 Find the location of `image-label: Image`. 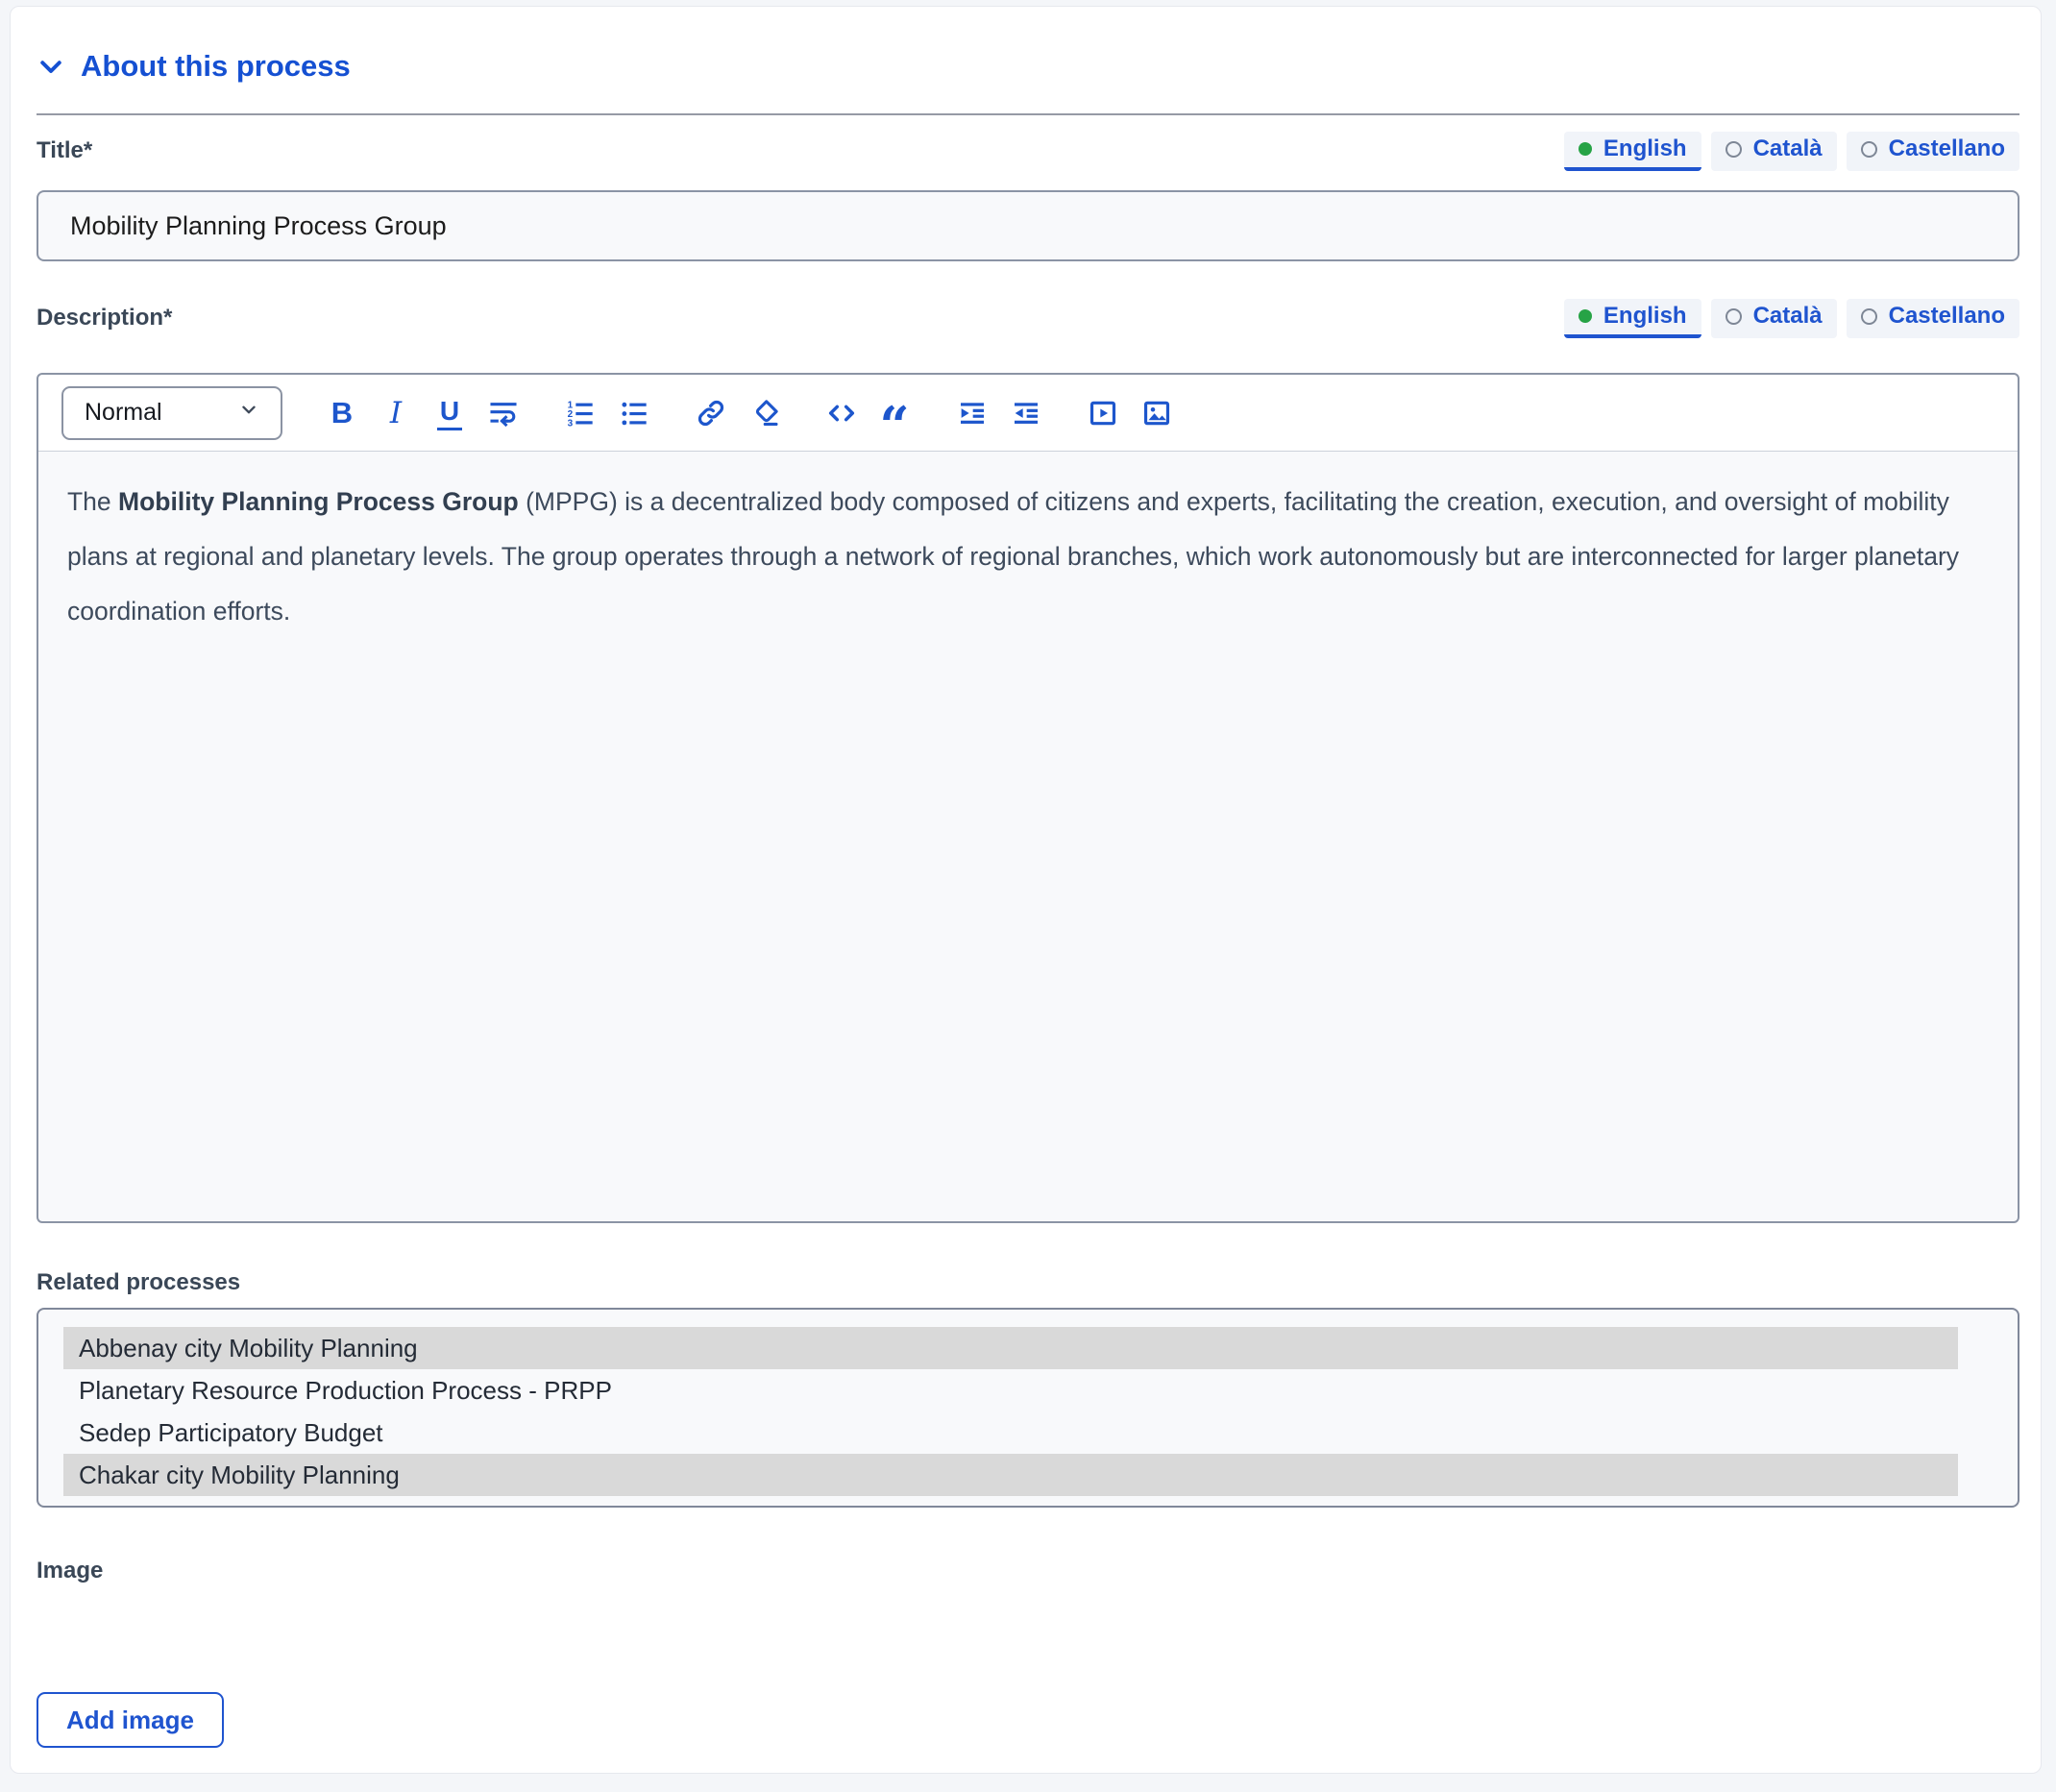

image-label: Image is located at coordinates (70, 1571).